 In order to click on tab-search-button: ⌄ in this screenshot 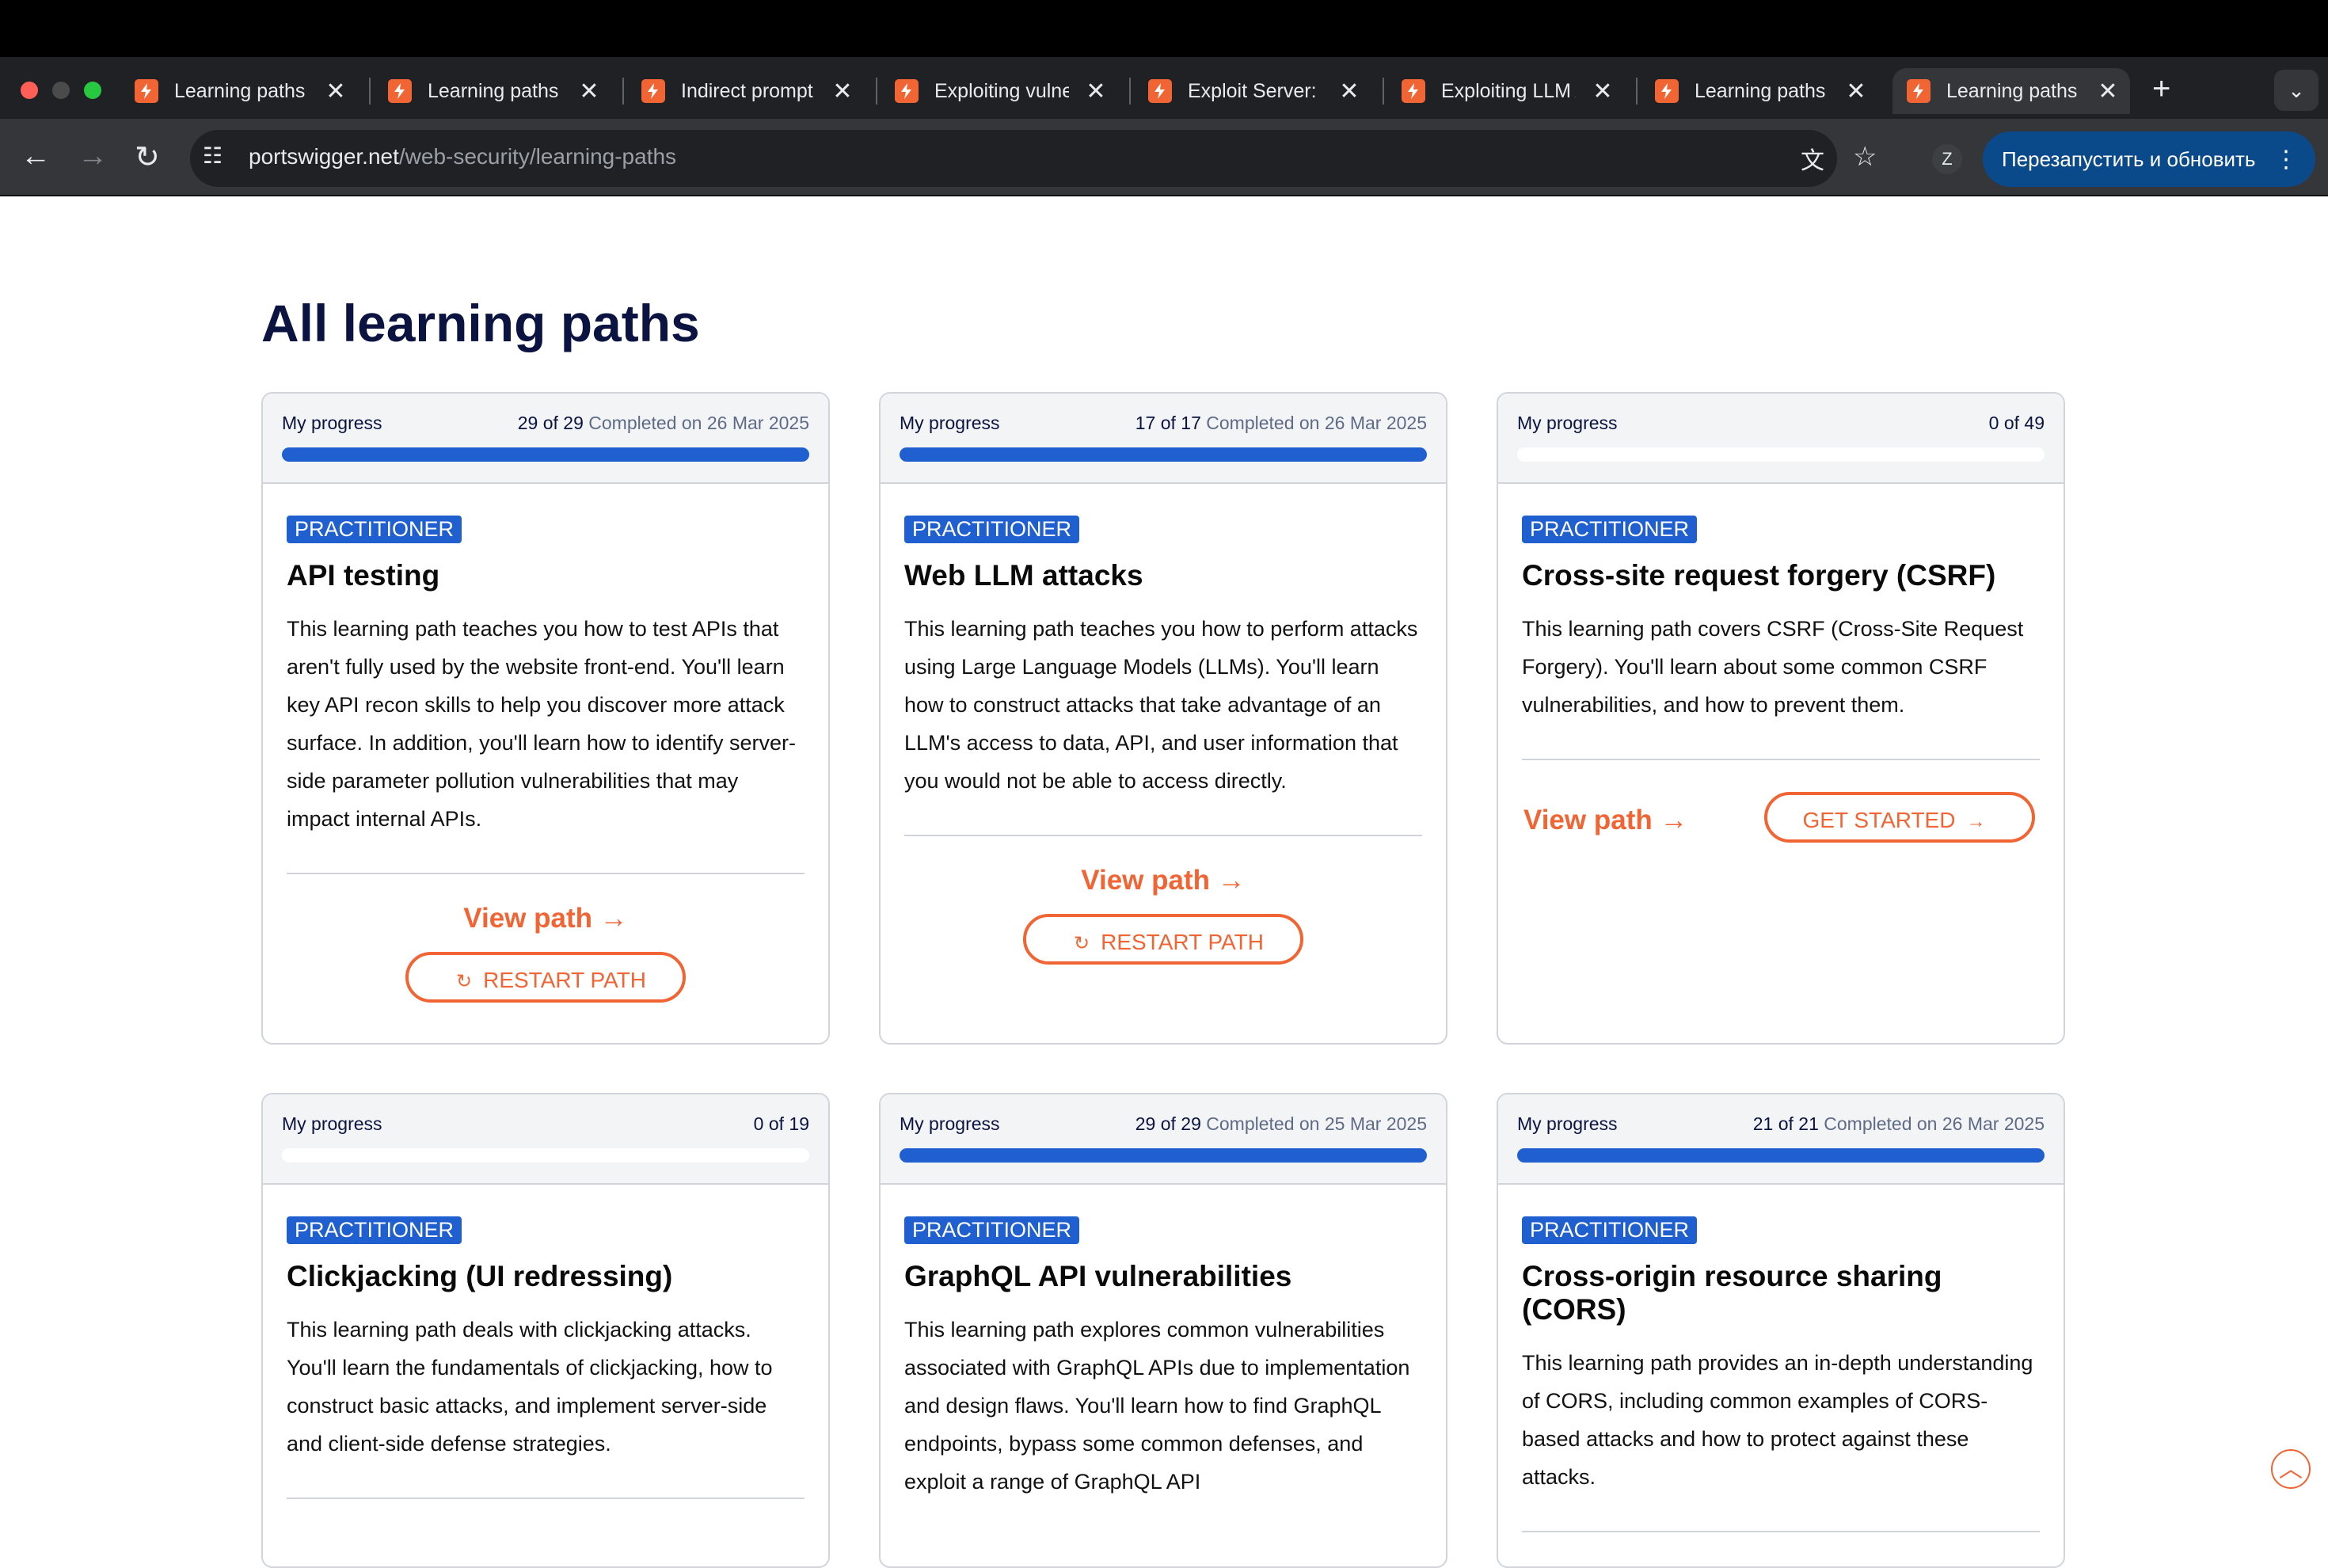, I will do `click(2296, 90)`.